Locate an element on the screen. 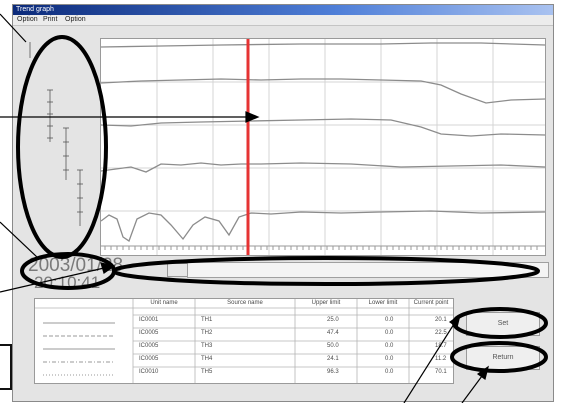 The height and width of the screenshot is (403, 562). callout-arrow-set is located at coordinates (429, 363).